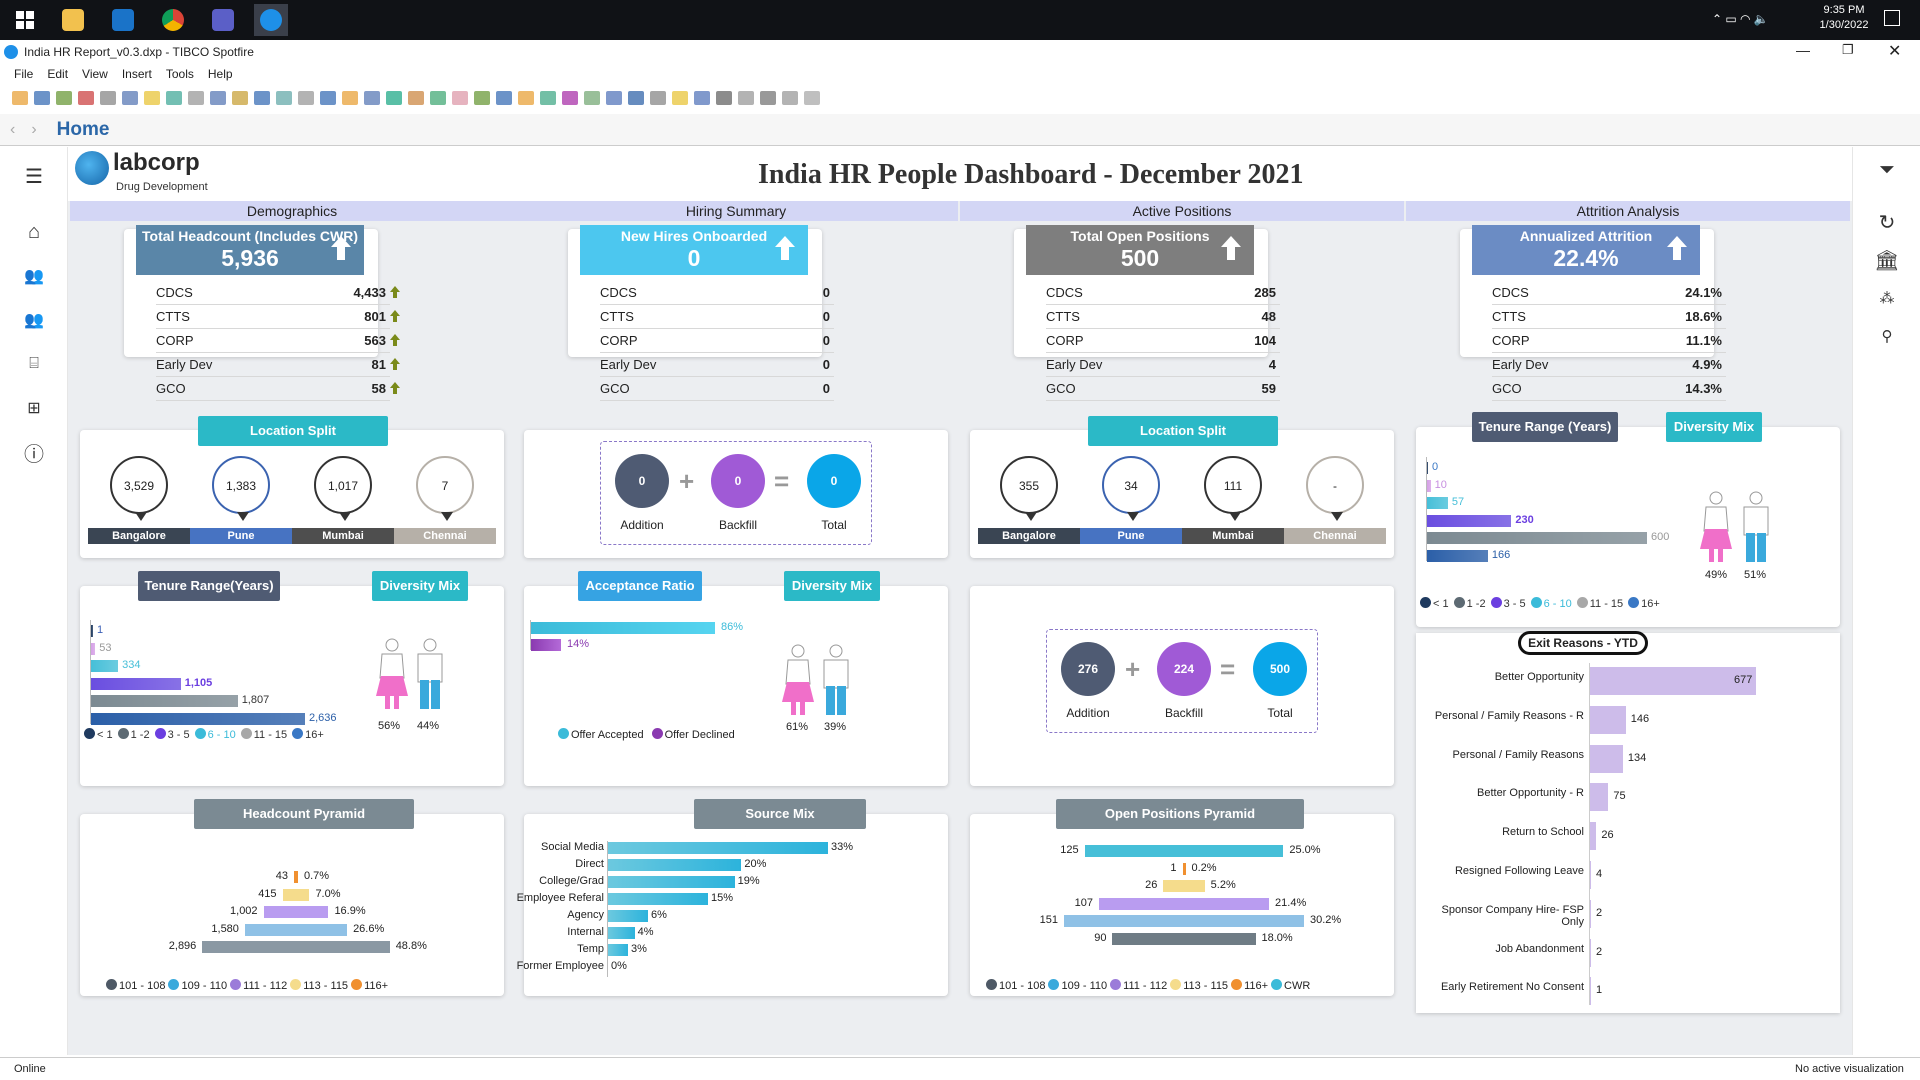 Image resolution: width=1920 pixels, height=1080 pixels. I want to click on labcorp-logo-icon, so click(92, 168).